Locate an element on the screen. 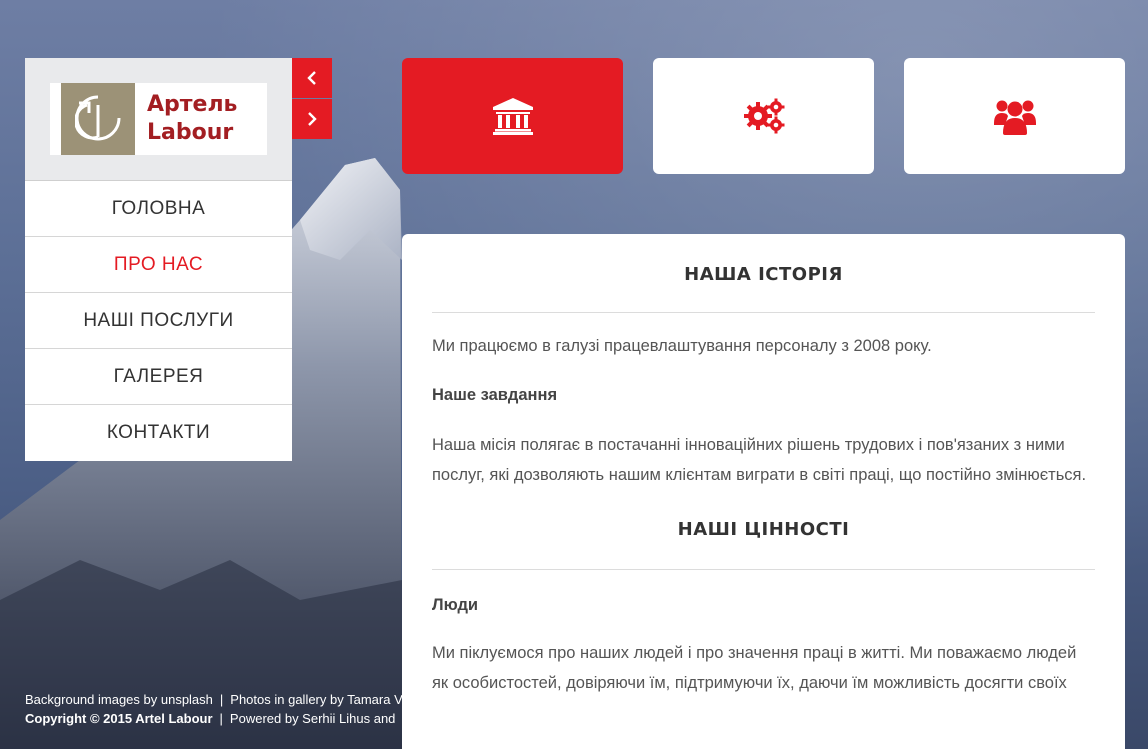 The image size is (1148, 749). gallery-credit-link: Photos in gallery by Tamara V is located at coordinates (316, 699).